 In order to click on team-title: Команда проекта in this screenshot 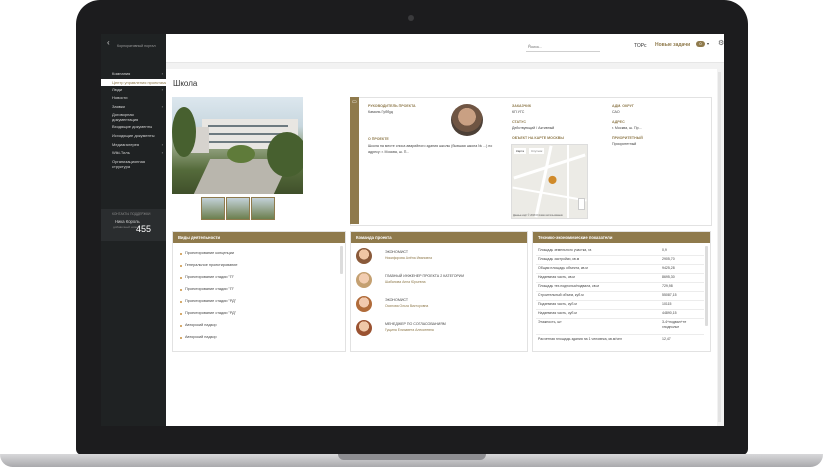, I will do `click(439, 237)`.